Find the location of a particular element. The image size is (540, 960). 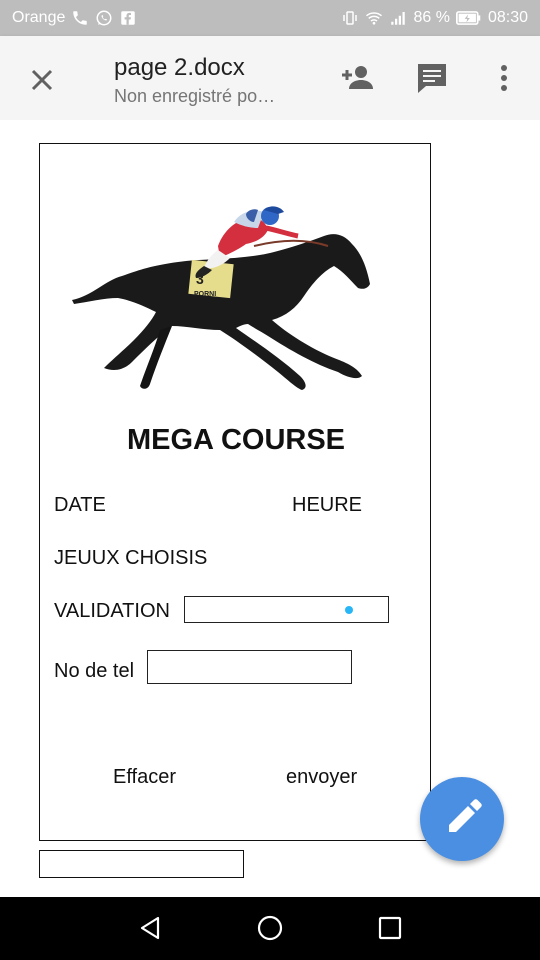

share-button is located at coordinates (358, 78).